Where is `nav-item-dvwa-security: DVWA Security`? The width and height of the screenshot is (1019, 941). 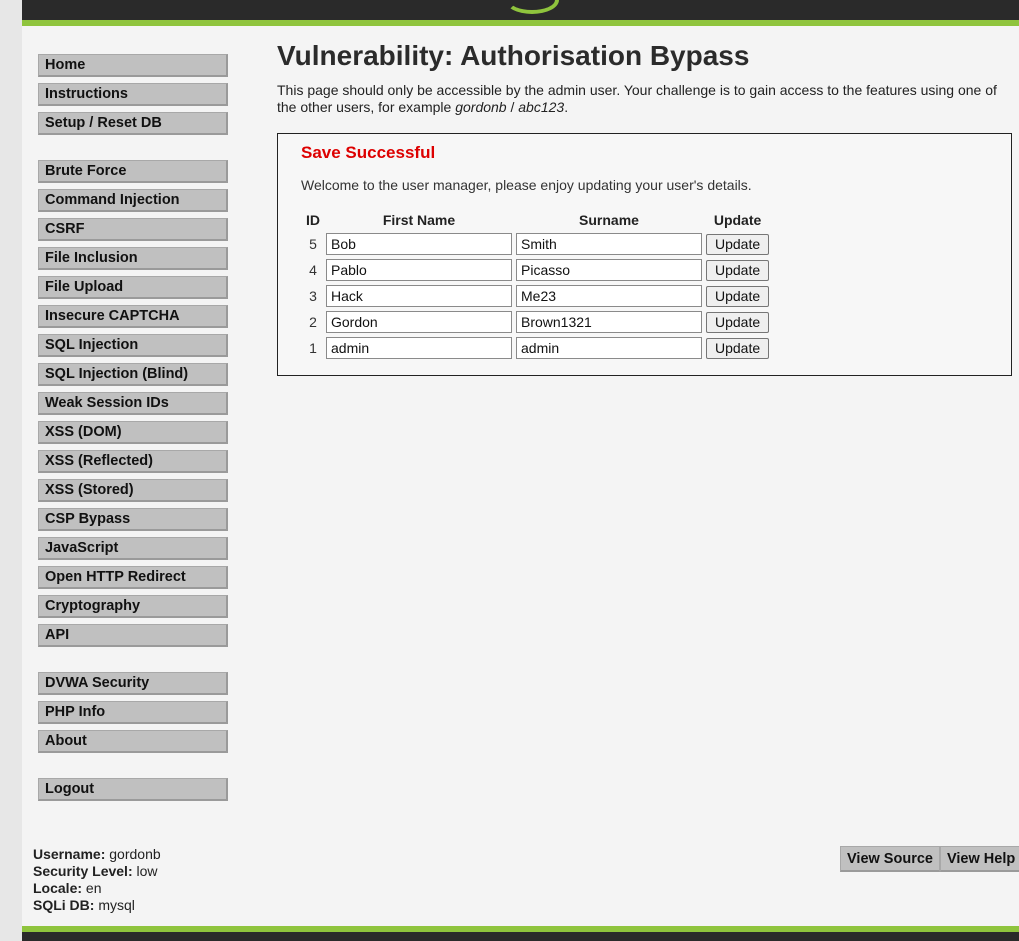
nav-item-dvwa-security: DVWA Security is located at coordinates (133, 683).